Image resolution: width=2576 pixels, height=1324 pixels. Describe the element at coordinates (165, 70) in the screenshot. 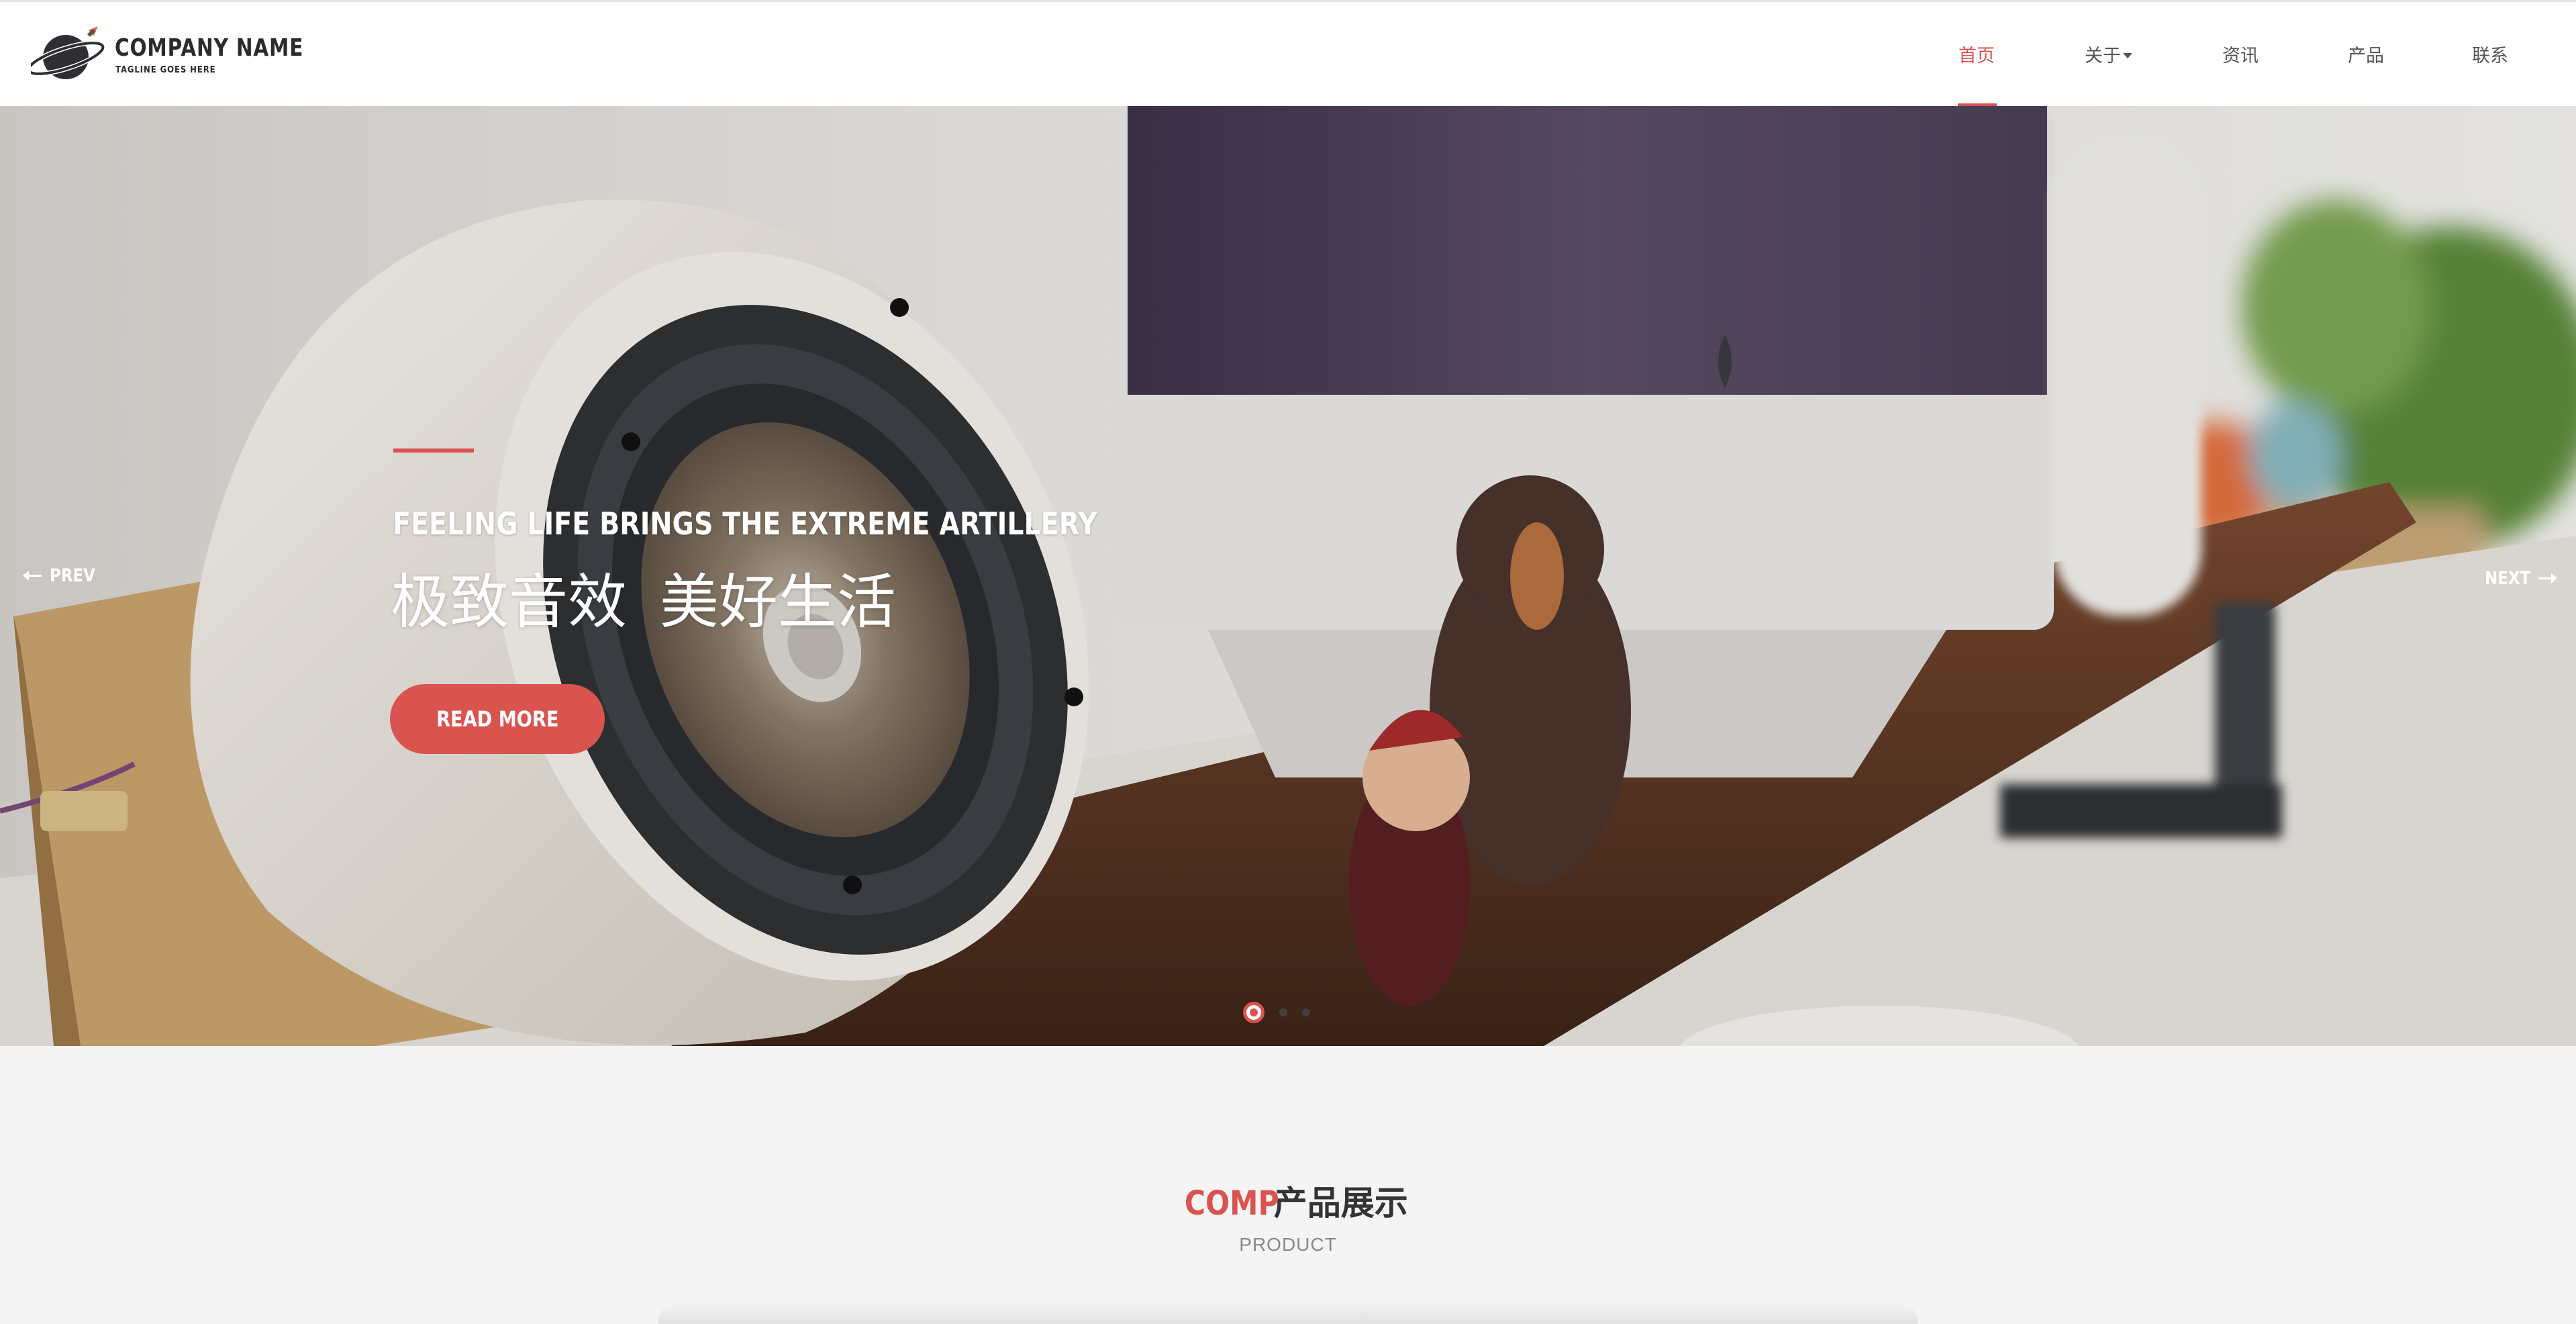

I see `company-tagline: TAGLINE GOES HERE` at that location.